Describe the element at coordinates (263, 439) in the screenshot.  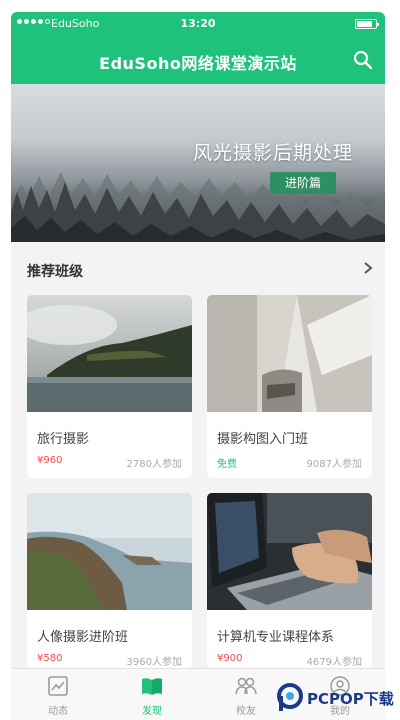
I see `class-title: 摄影构图入门班` at that location.